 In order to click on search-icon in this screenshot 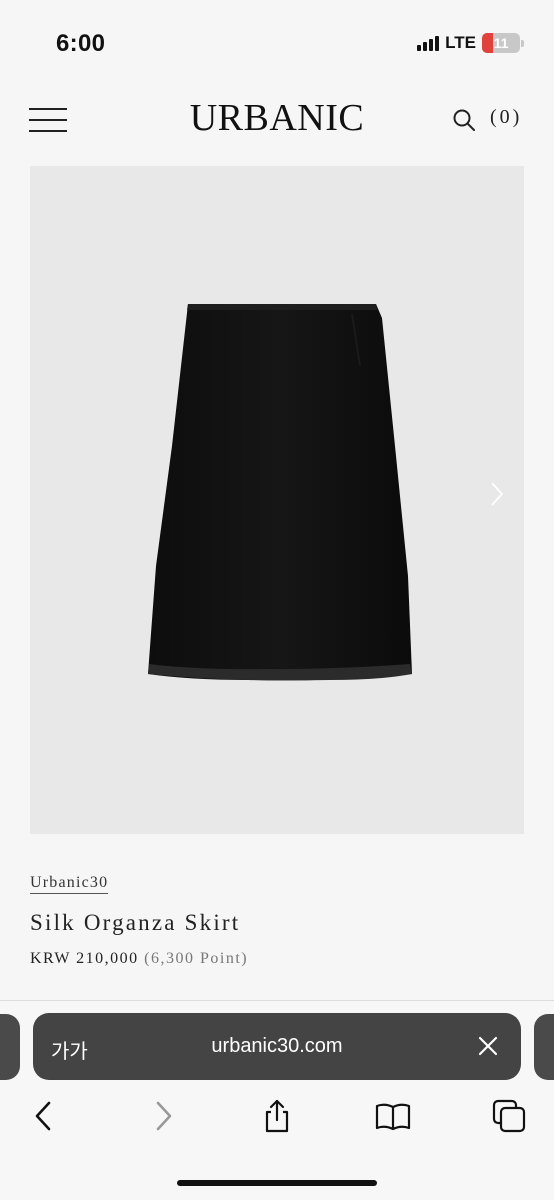, I will do `click(464, 120)`.